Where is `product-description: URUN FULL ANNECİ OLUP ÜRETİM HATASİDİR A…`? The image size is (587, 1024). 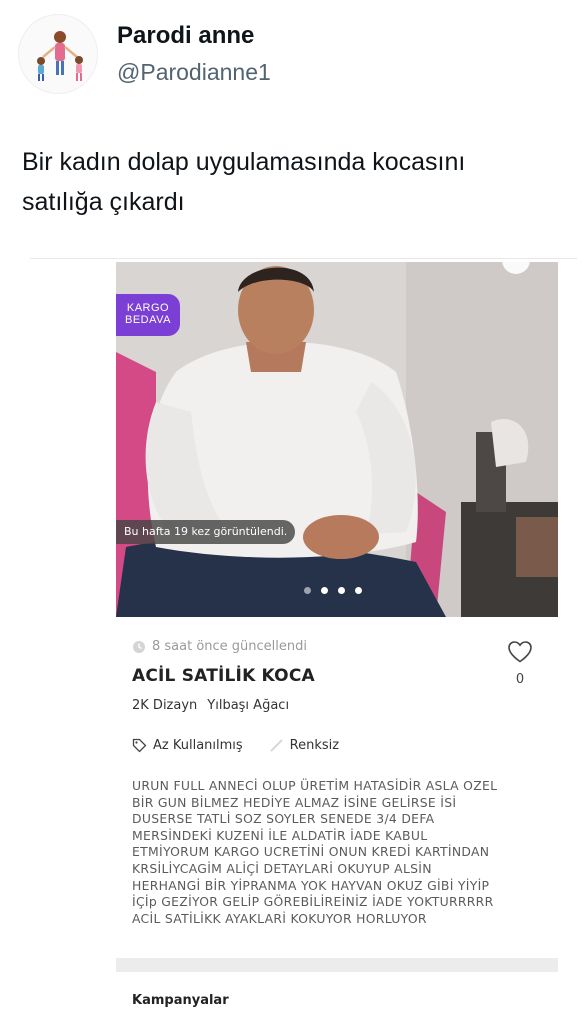 product-description: URUN FULL ANNECİ OLUP ÜRETİM HATASİDİR A… is located at coordinates (342, 852).